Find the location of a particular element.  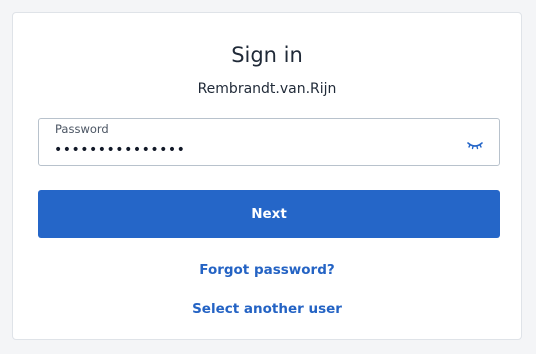

forgot-password-link: Forgot password? is located at coordinates (267, 270).